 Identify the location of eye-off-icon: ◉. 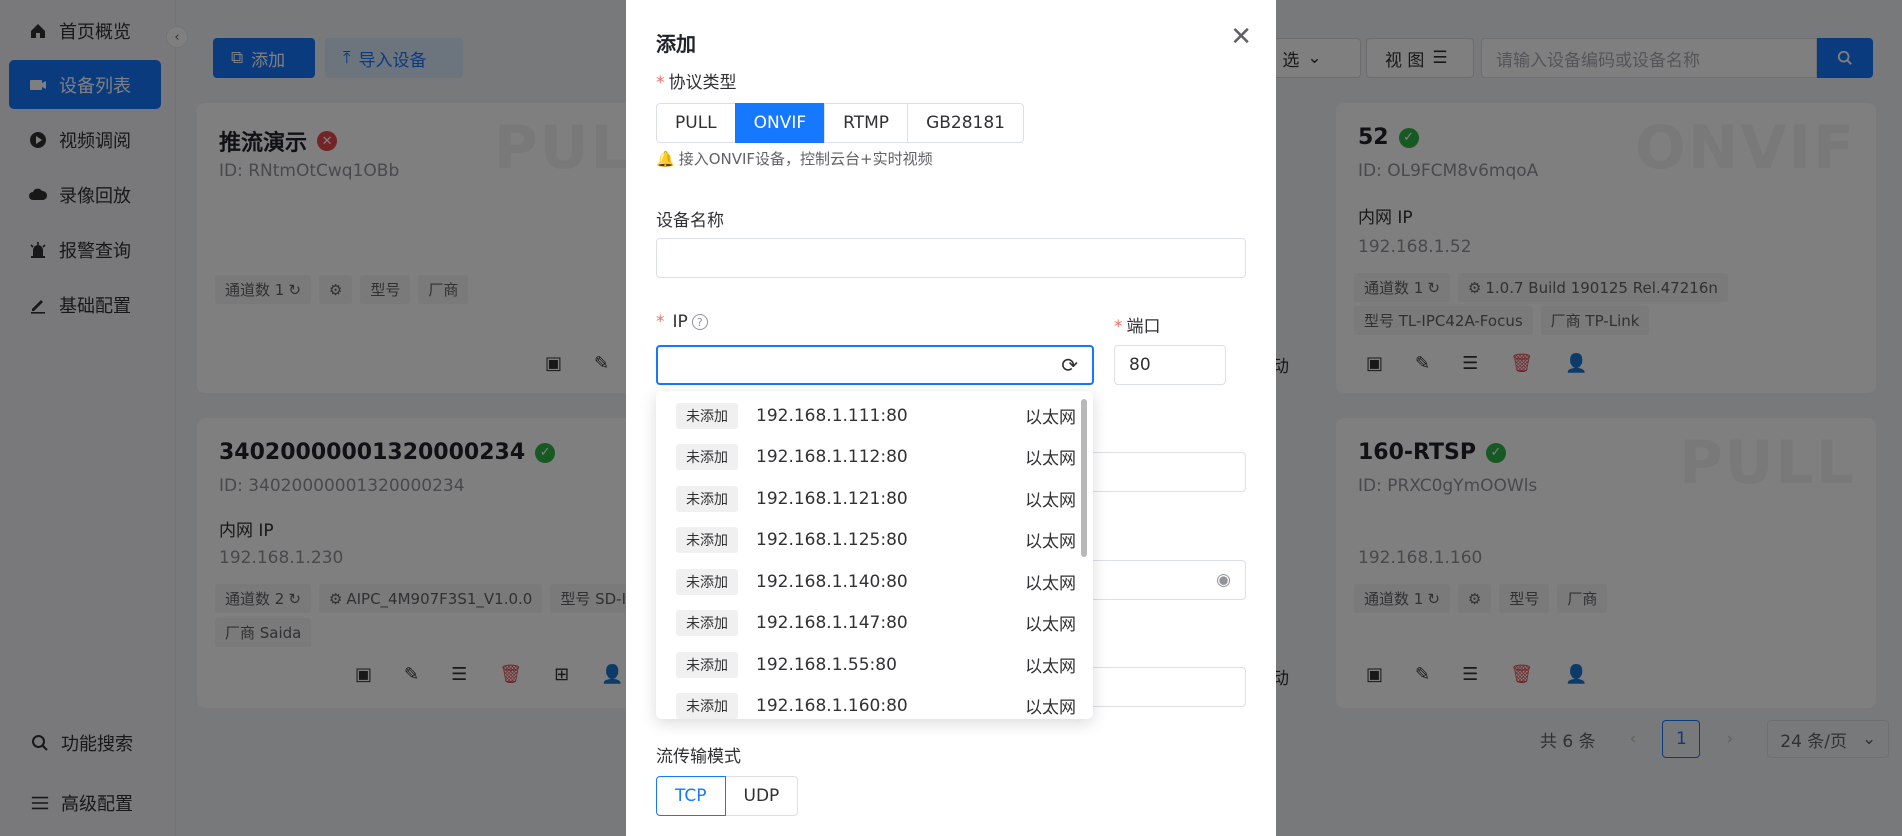
(1223, 580).